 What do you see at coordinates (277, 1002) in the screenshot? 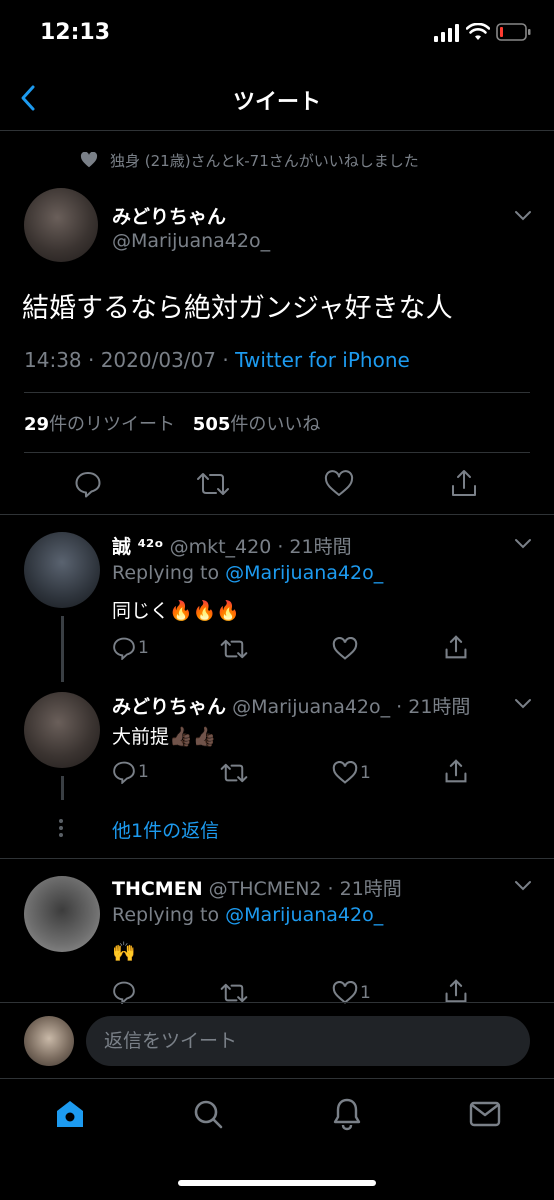
I see `compose-divider` at bounding box center [277, 1002].